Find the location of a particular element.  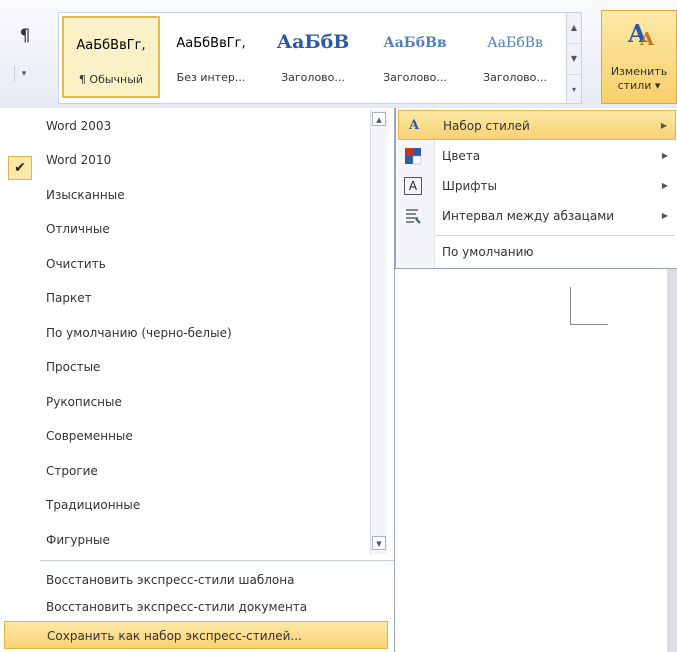

paragraph-dropdown-arrow-icon: ▾ is located at coordinates (23, 74).